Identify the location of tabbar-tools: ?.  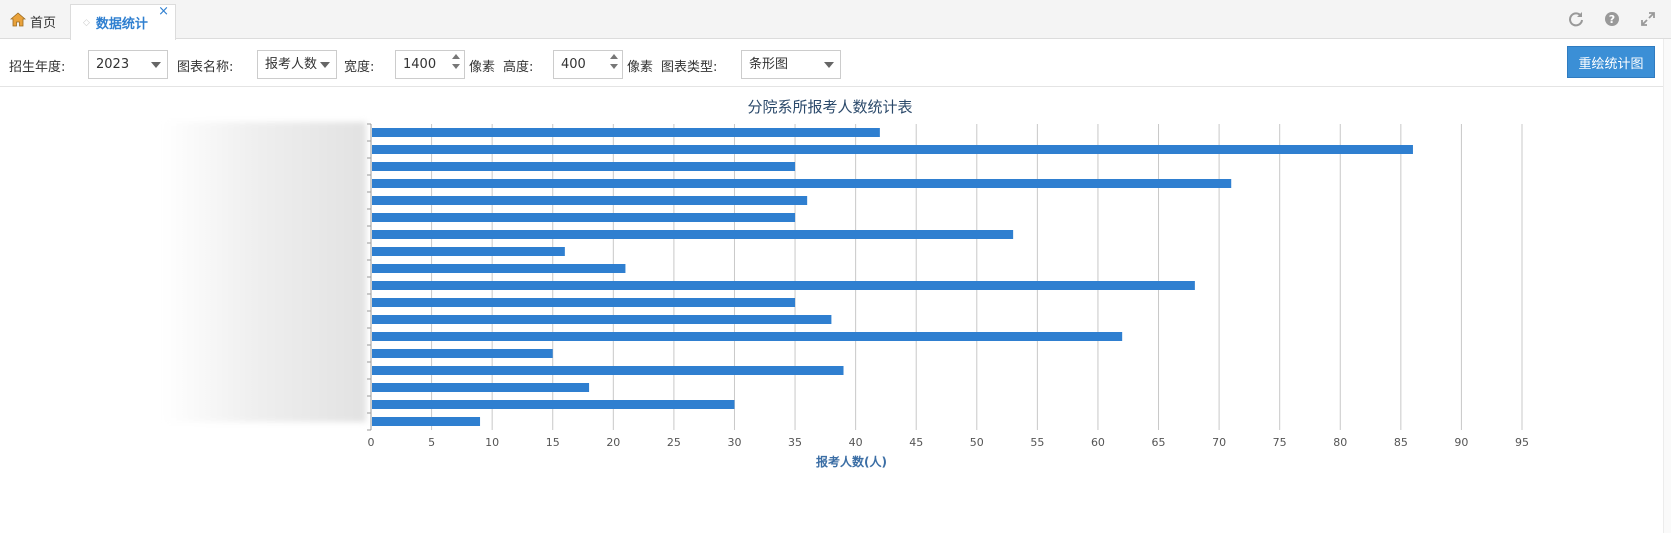
(1612, 19).